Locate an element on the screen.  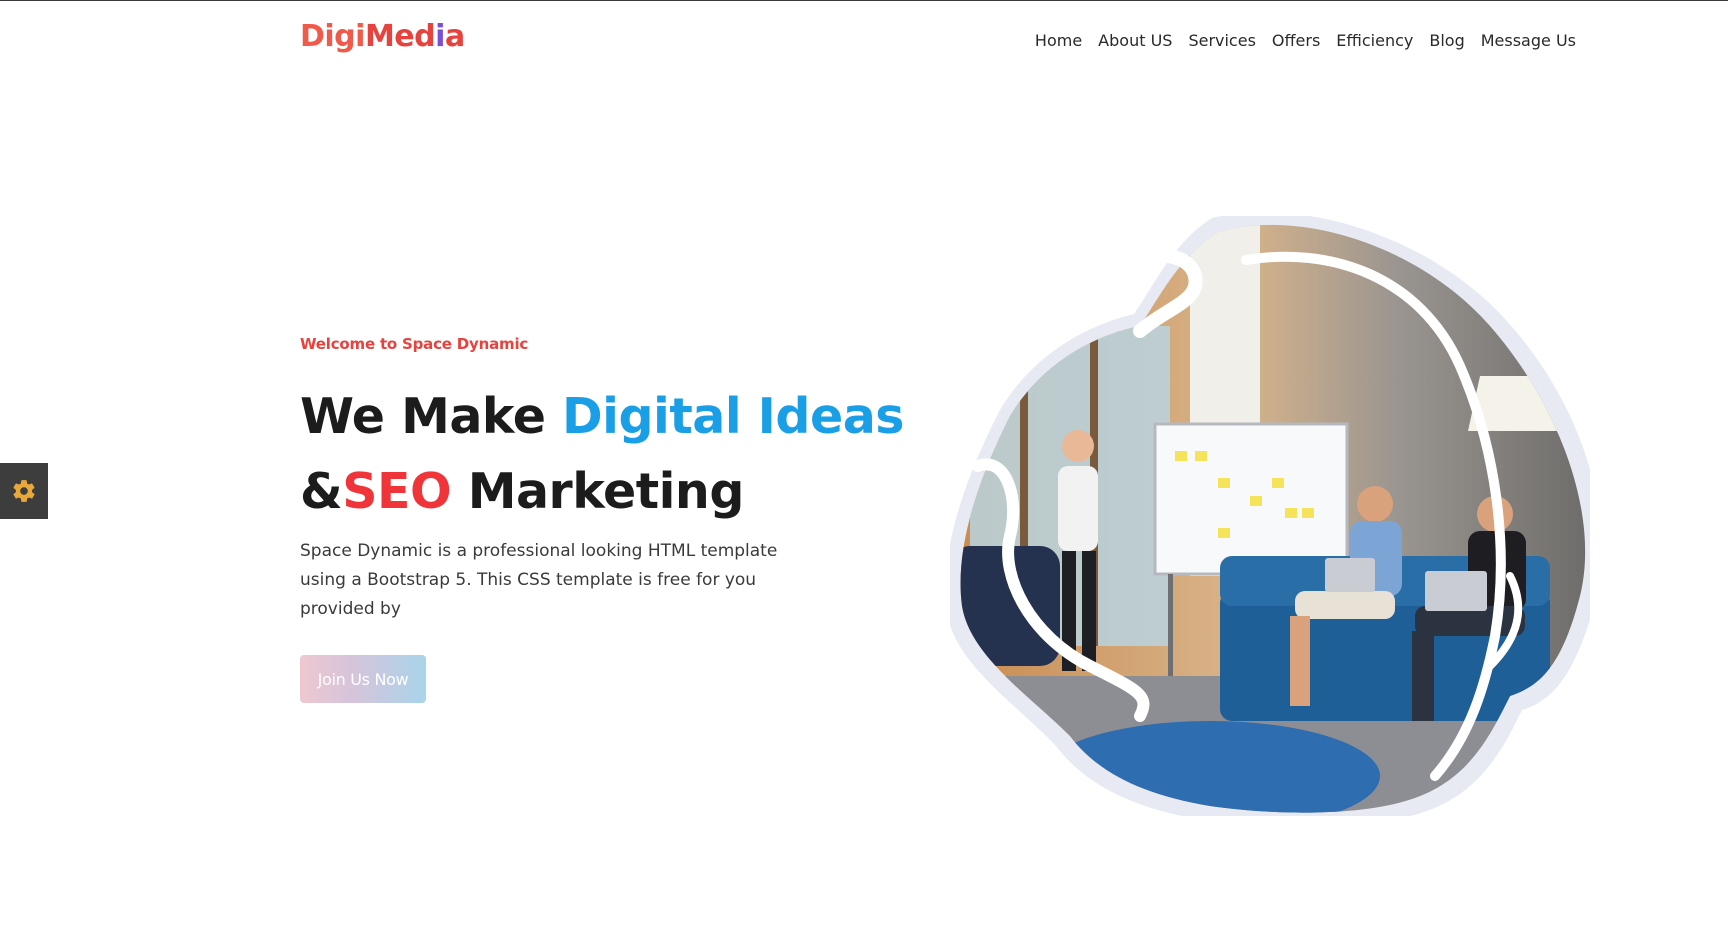
nav-services: Services is located at coordinates (1221, 41).